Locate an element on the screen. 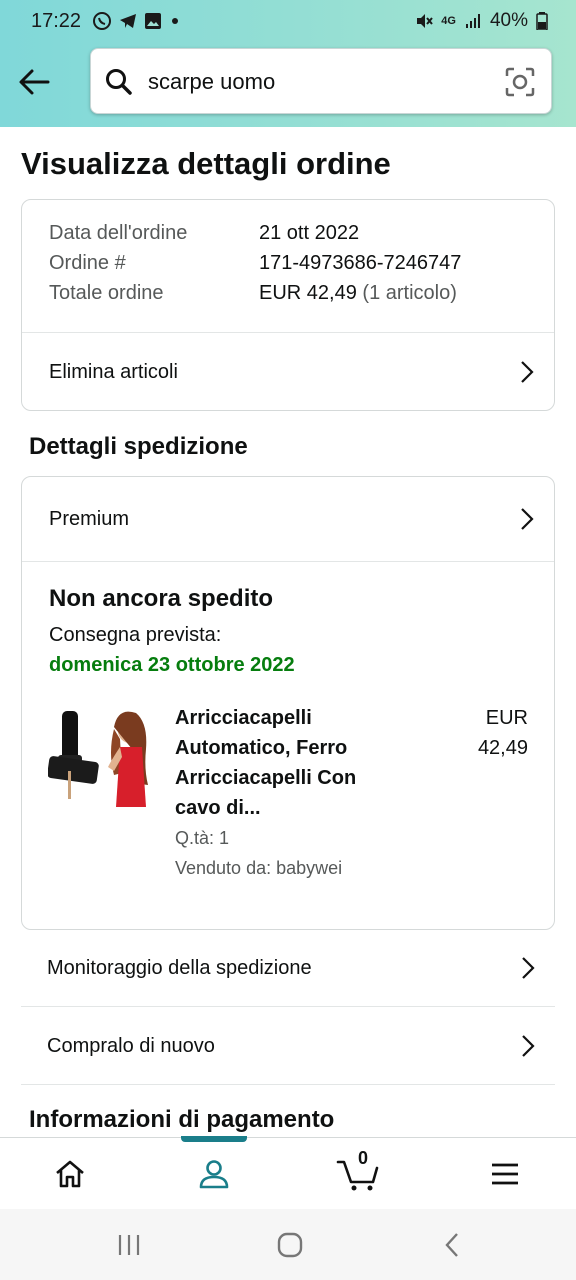  active-tab-indicator is located at coordinates (214, 1139).